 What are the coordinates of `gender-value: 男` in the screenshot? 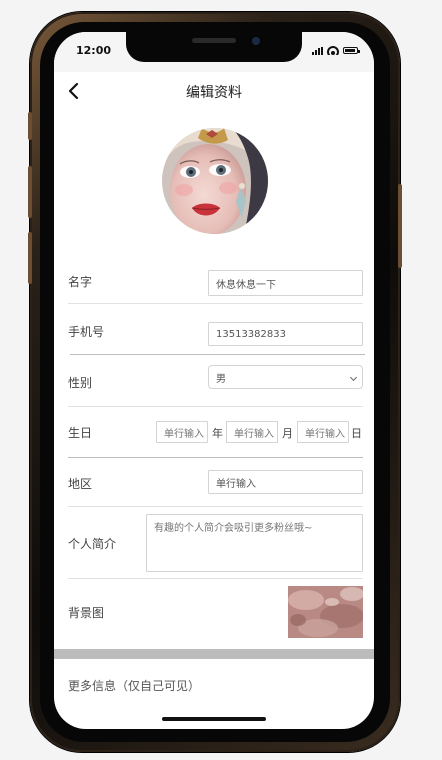 It's located at (221, 379).